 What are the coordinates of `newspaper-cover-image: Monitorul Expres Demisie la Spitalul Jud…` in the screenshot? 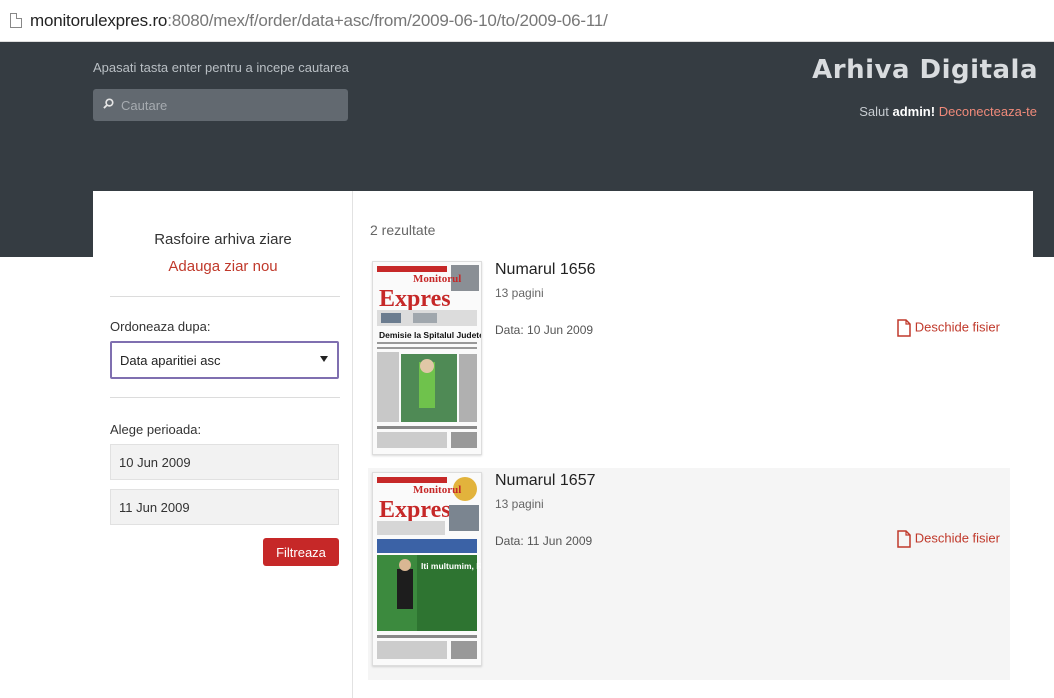 It's located at (427, 358).